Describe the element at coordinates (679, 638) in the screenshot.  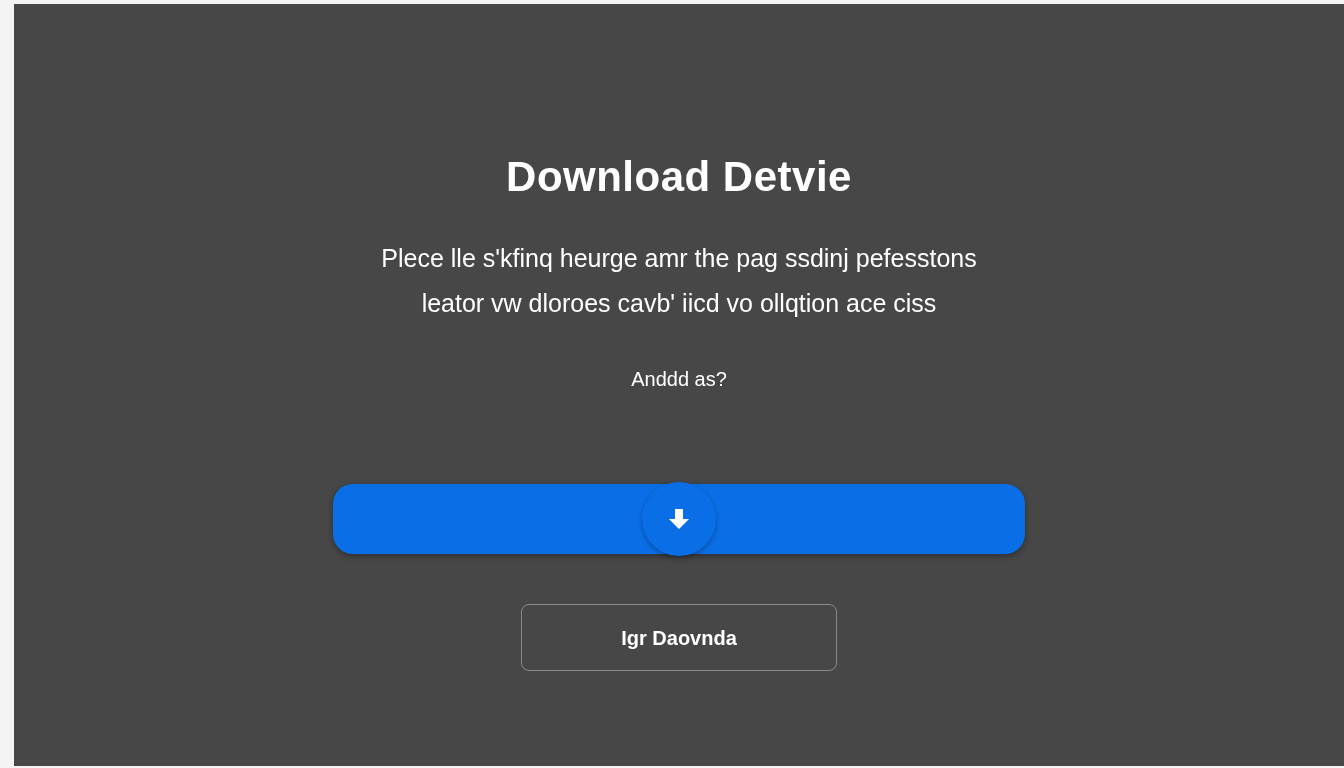
I see `download-button: Igr Daovnda` at that location.